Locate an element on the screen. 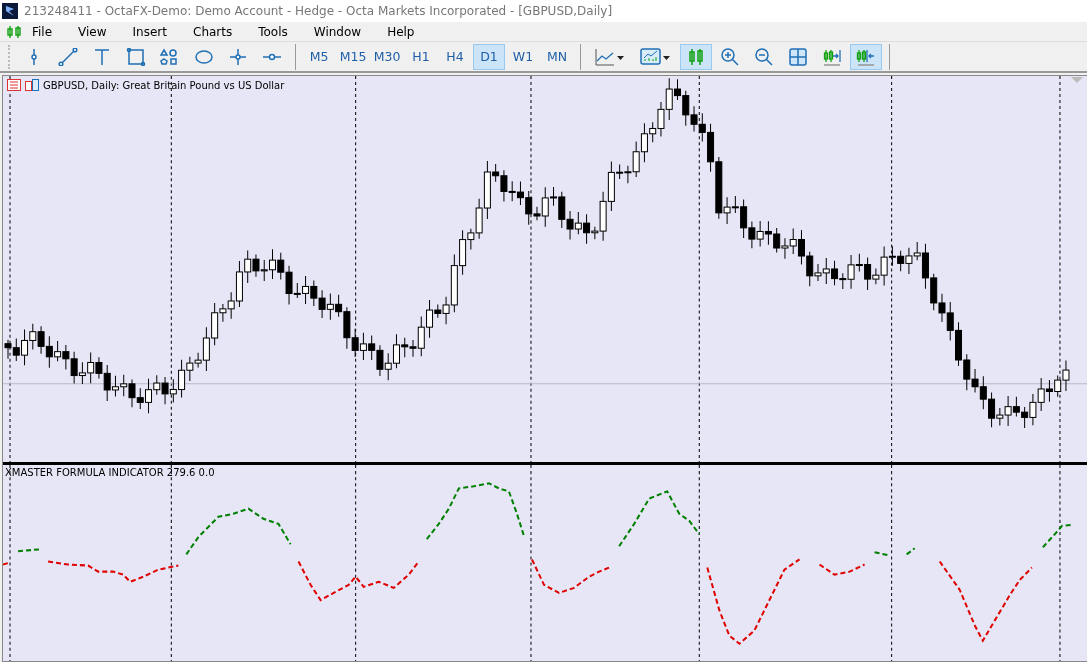  autoscroll-icon is located at coordinates (866, 56).